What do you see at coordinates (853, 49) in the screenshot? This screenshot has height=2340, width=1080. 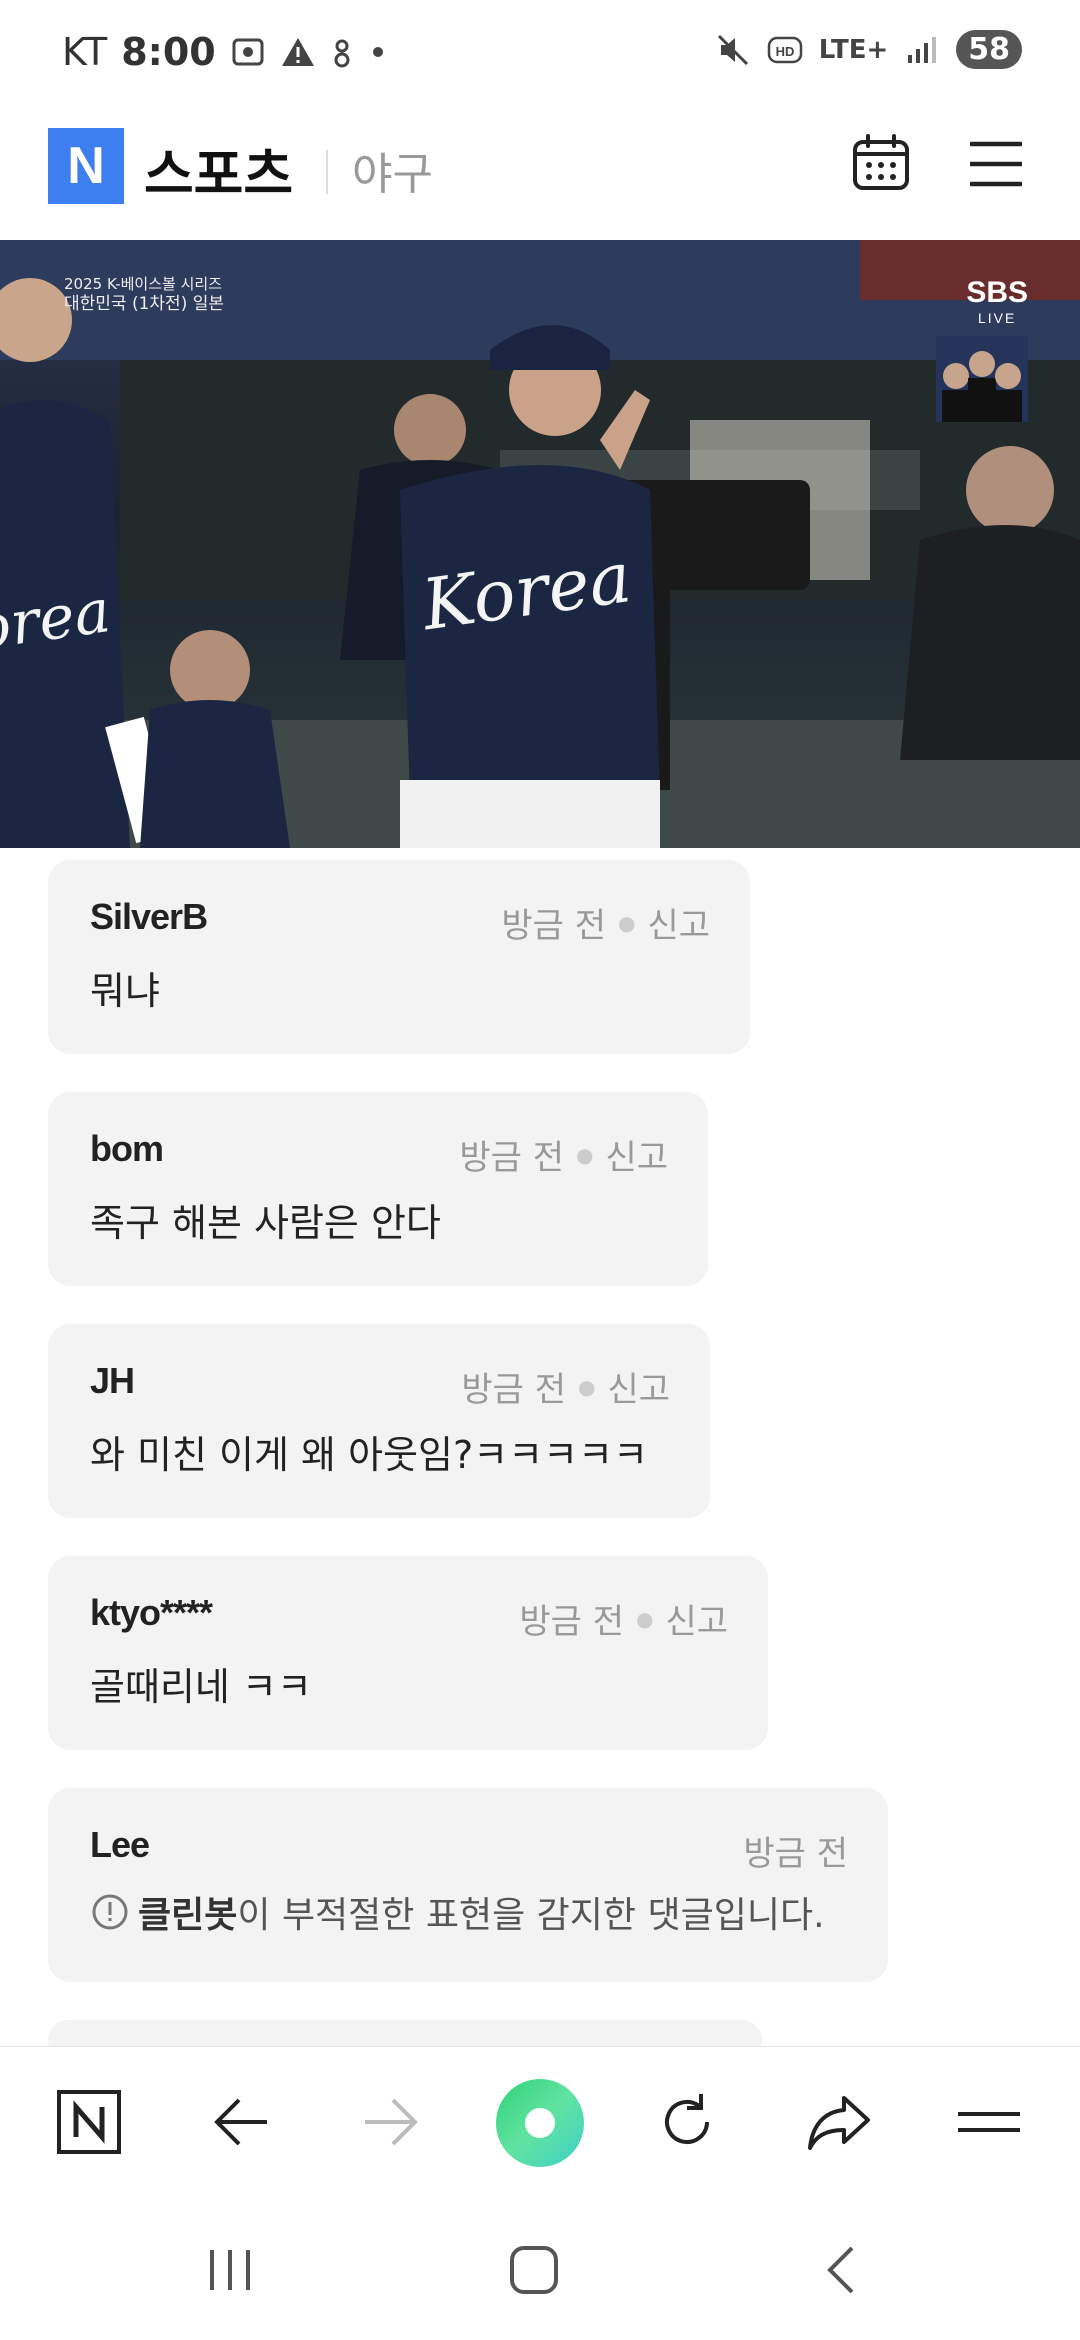 I see `network-label: LTE+` at bounding box center [853, 49].